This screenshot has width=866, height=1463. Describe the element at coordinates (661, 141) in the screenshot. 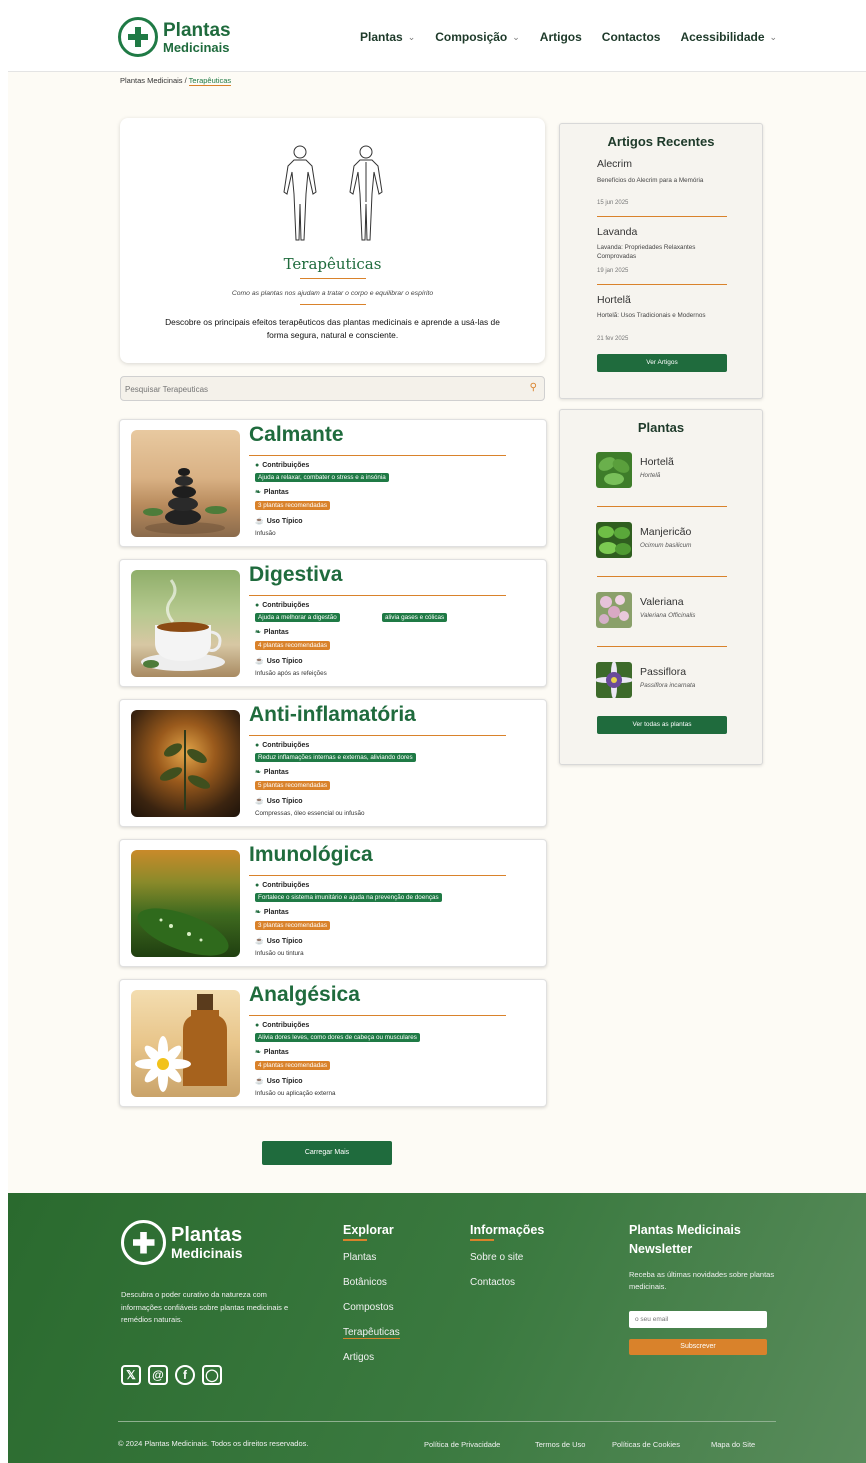

I see `recent-articles-title: Artigos Recentes` at that location.